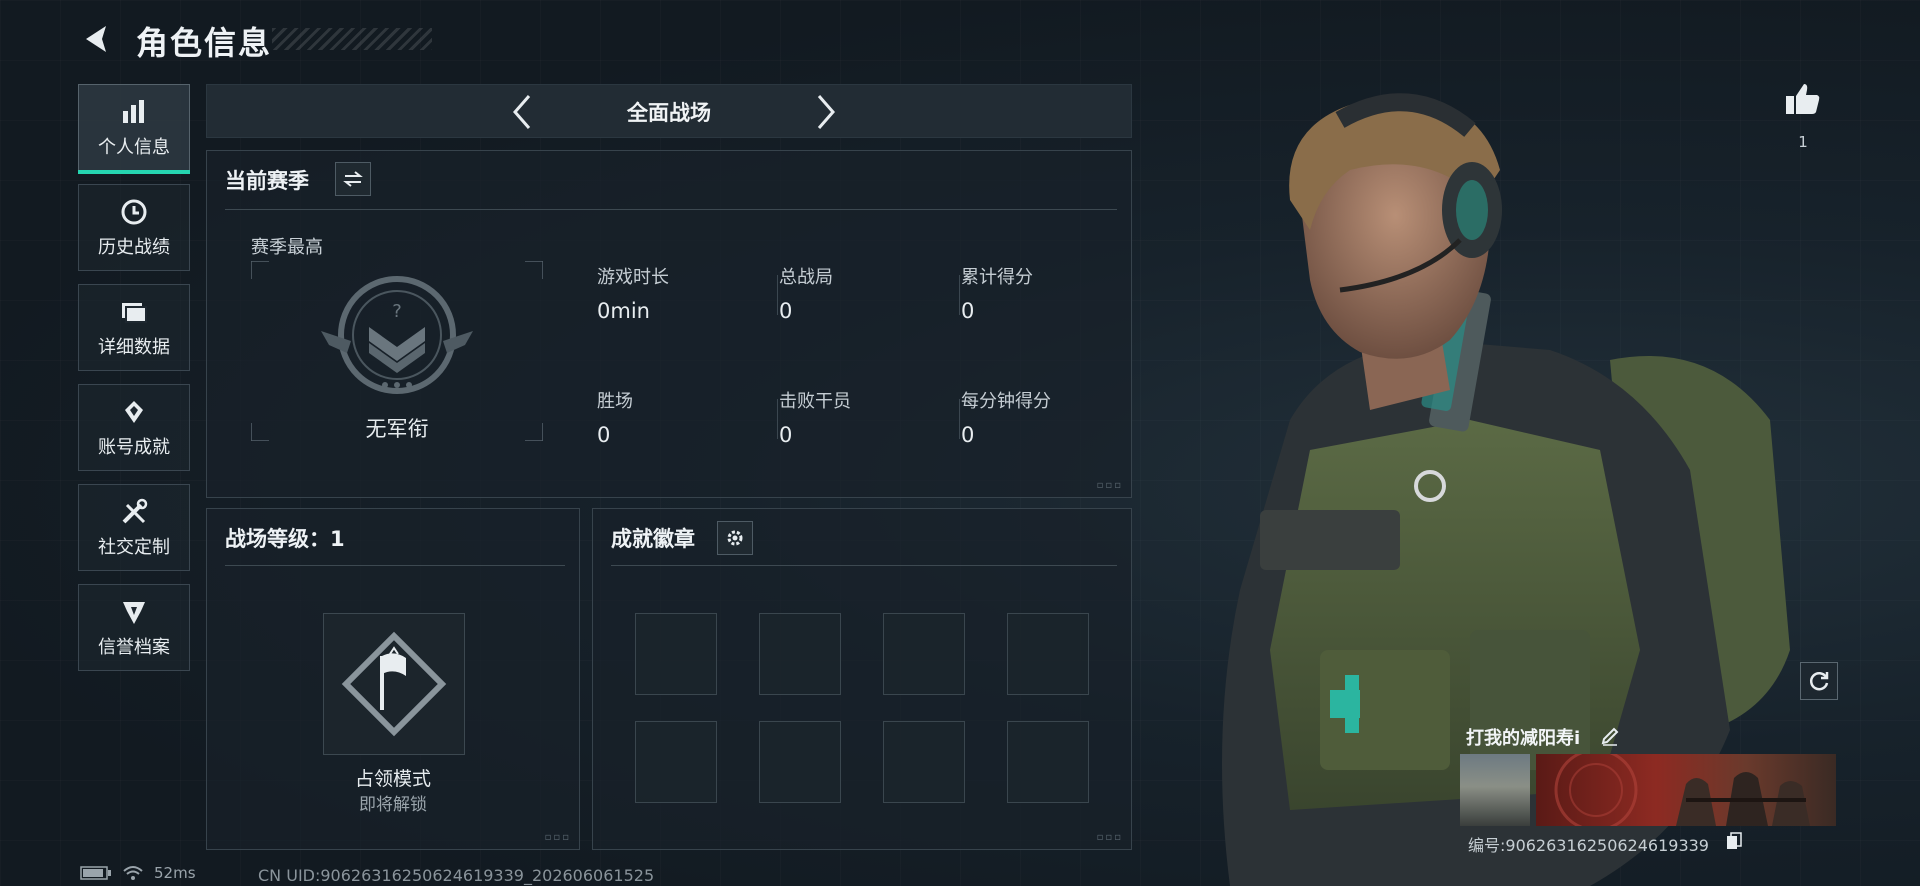 This screenshot has width=1920, height=886. Describe the element at coordinates (815, 417) in the screenshot. I see `stat-operators-defeated: 击败干员 0` at that location.